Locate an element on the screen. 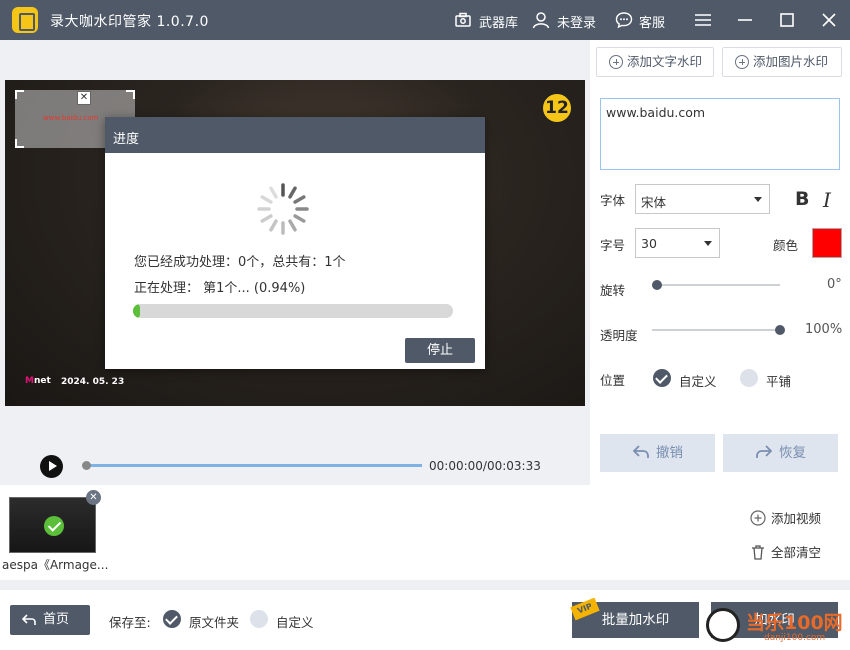  player-controls: 00:00:00/00:03:33 is located at coordinates (295, 466).